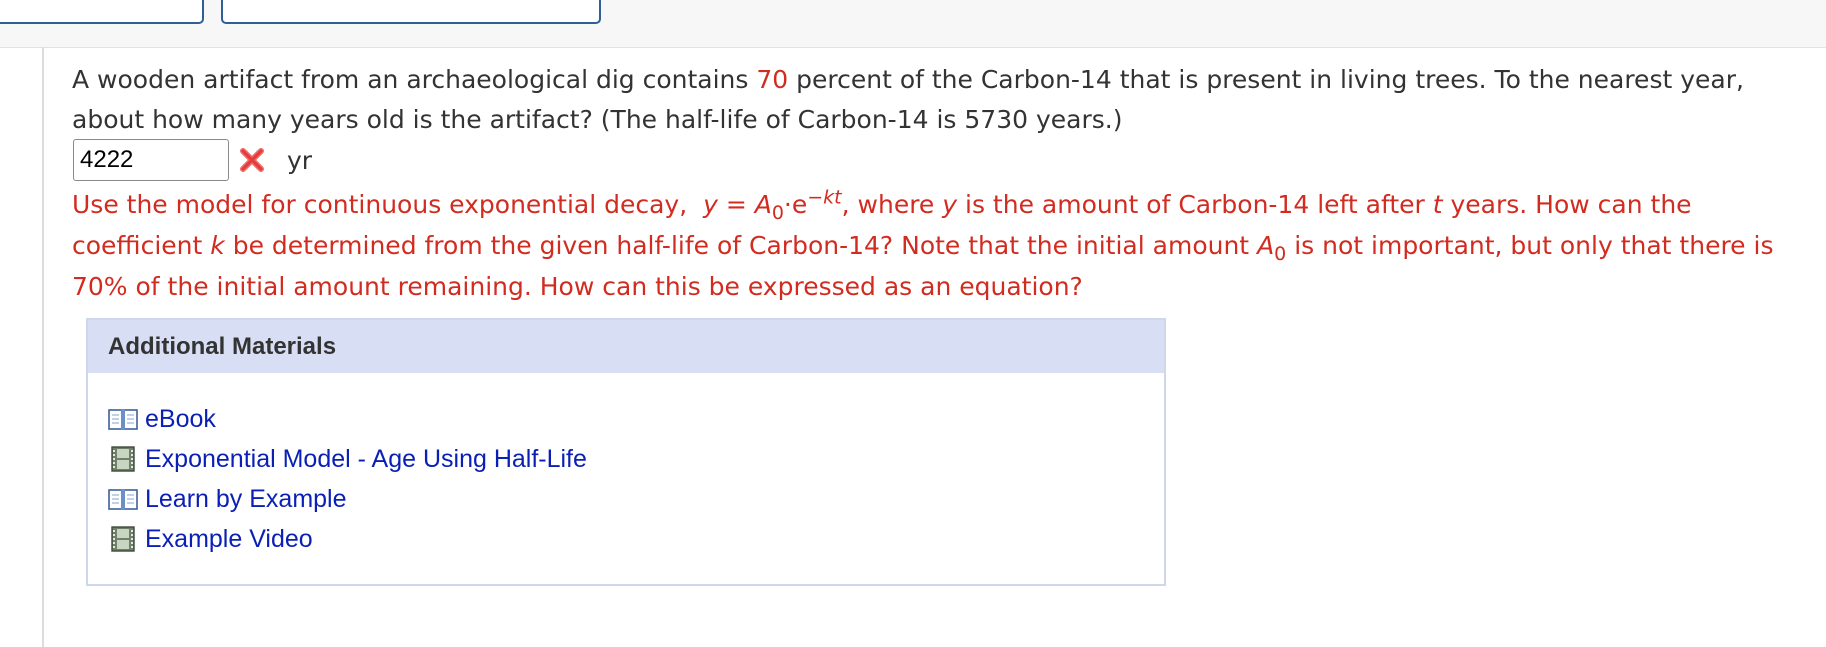  I want to click on material-item-example-video: Example Video, so click(636, 539).